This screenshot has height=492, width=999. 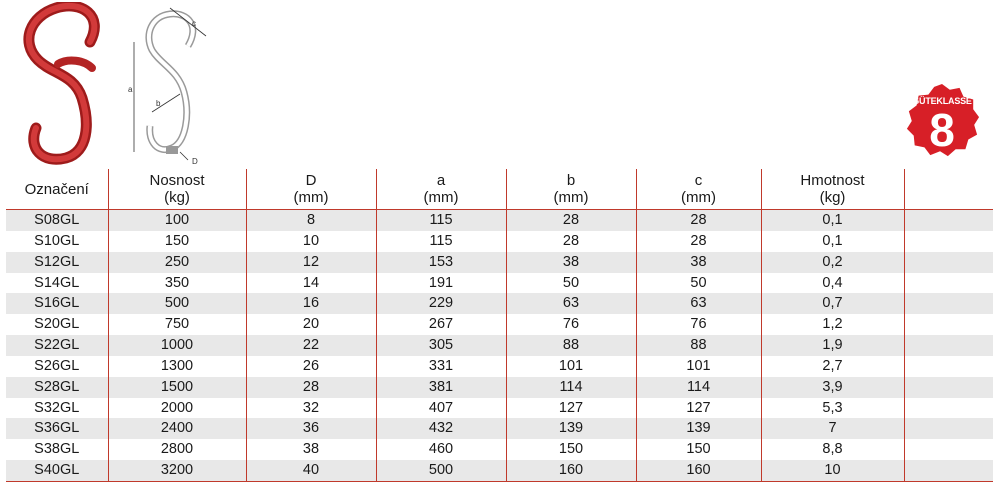 I want to click on column-header-0: Označení, so click(x=57, y=189).